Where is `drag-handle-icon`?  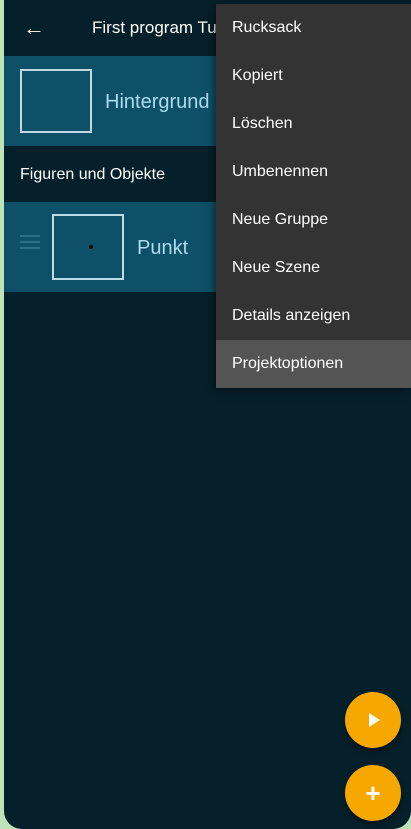
drag-handle-icon is located at coordinates (30, 243).